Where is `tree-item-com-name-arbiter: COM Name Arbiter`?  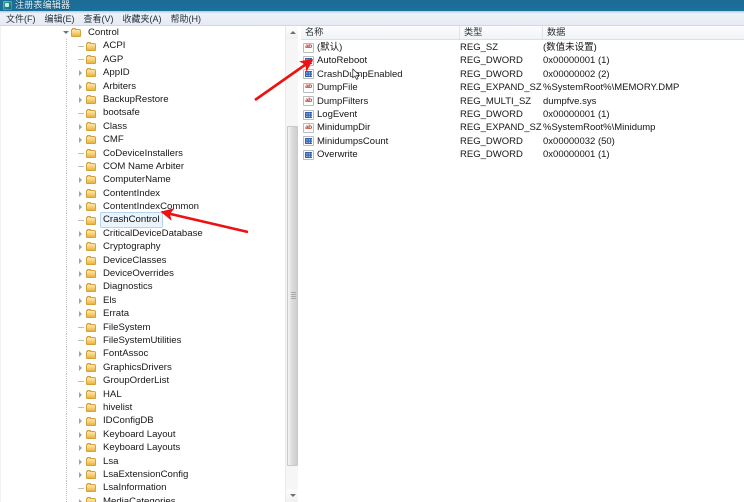 tree-item-com-name-arbiter: COM Name Arbiter is located at coordinates (142, 166).